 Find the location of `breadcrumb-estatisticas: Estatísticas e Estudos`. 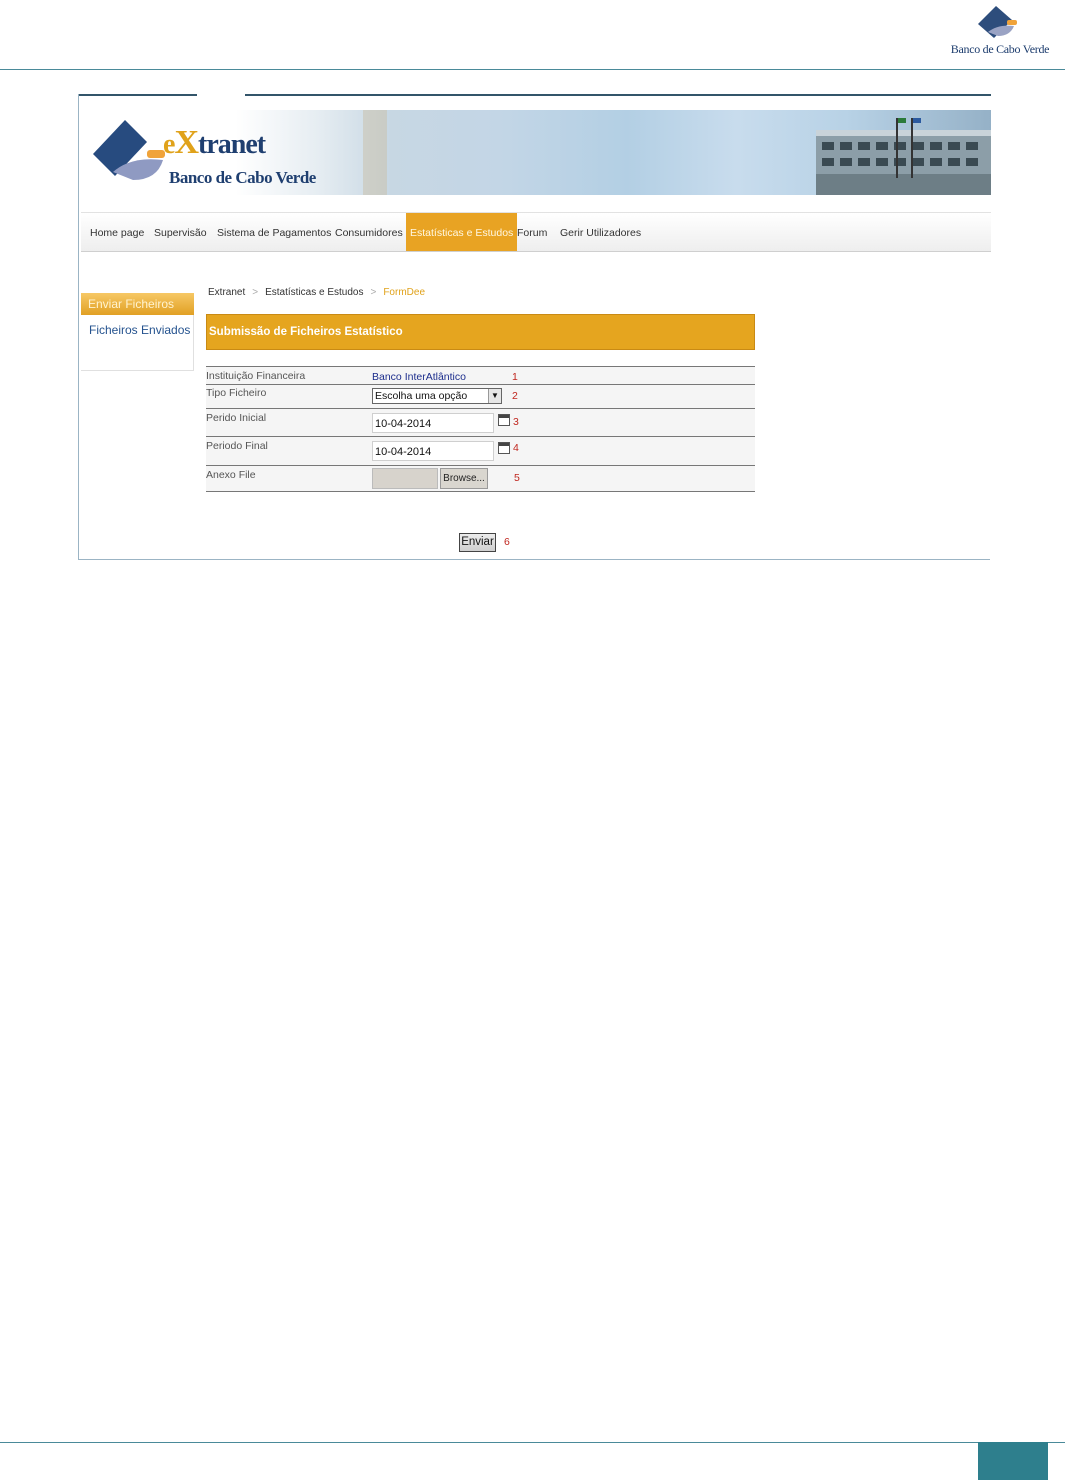

breadcrumb-estatisticas: Estatísticas e Estudos is located at coordinates (314, 292).